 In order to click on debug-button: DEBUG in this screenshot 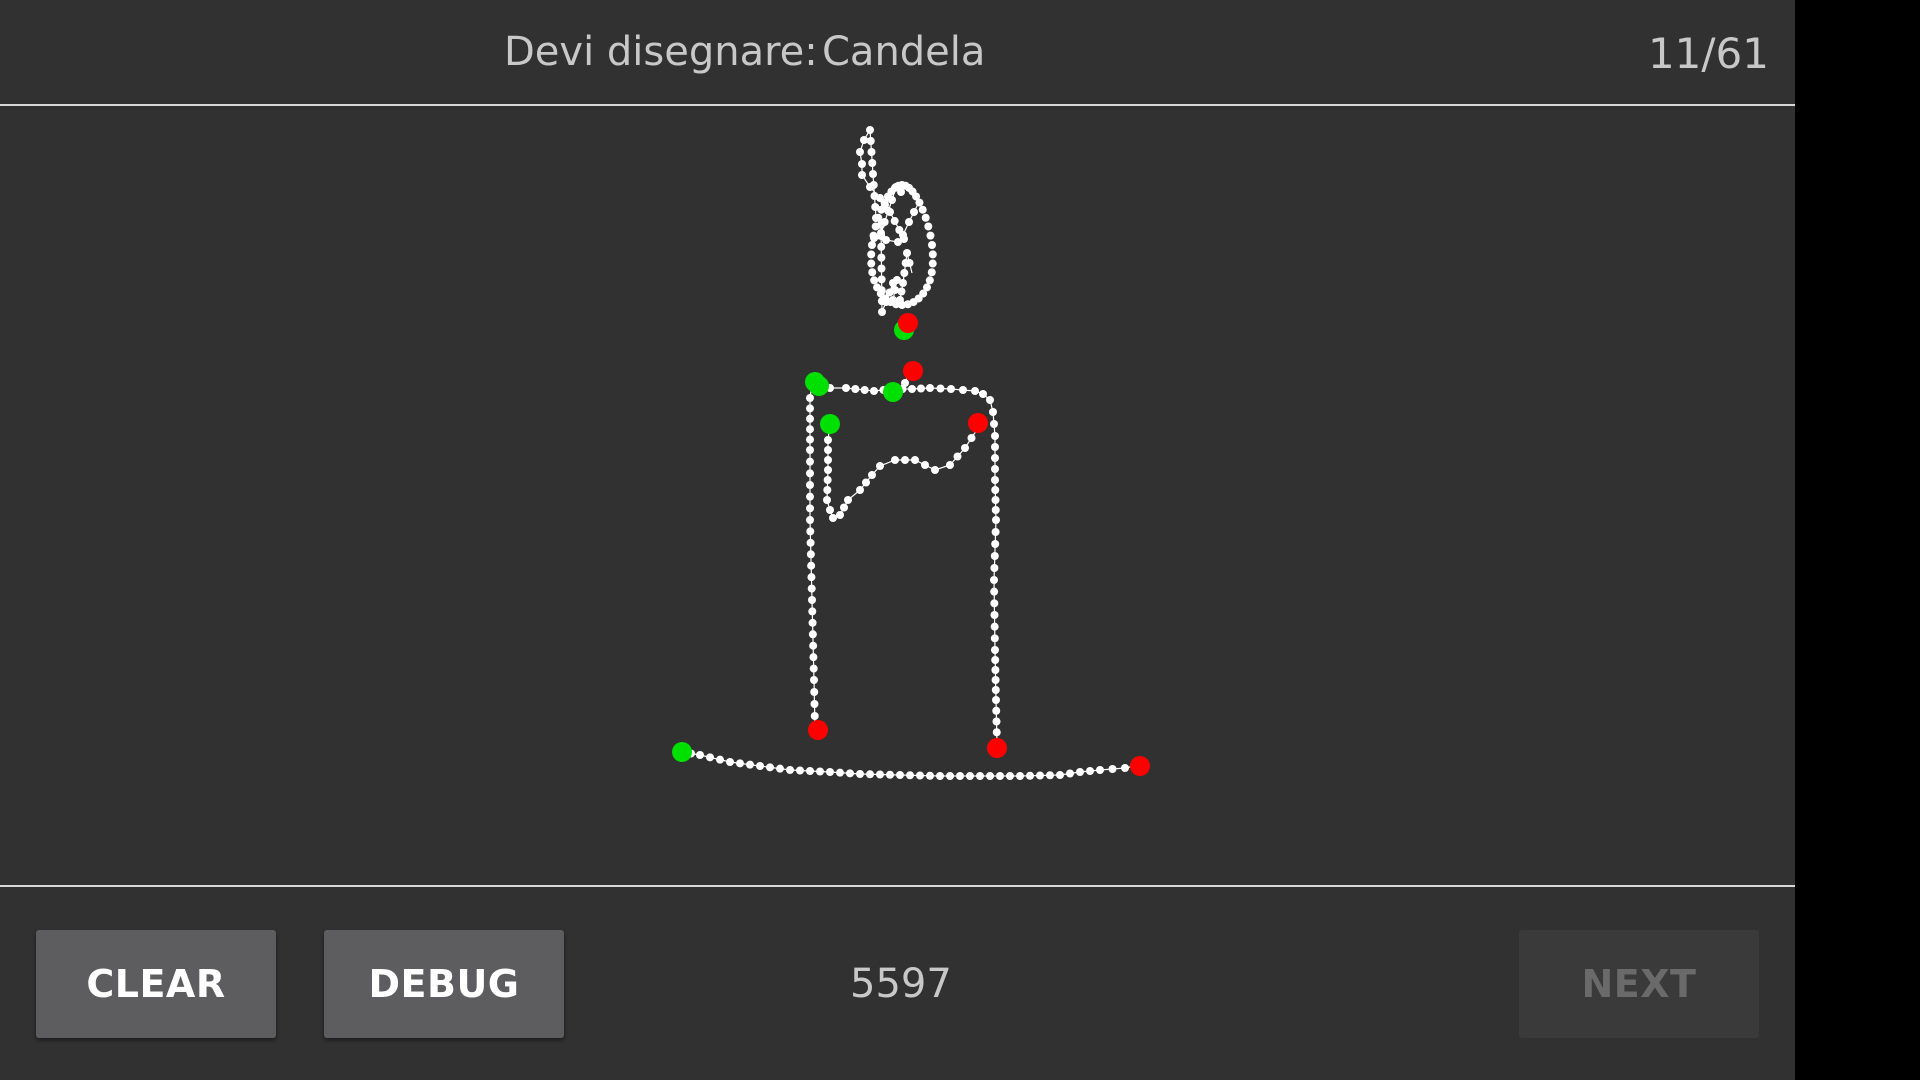, I will do `click(444, 984)`.